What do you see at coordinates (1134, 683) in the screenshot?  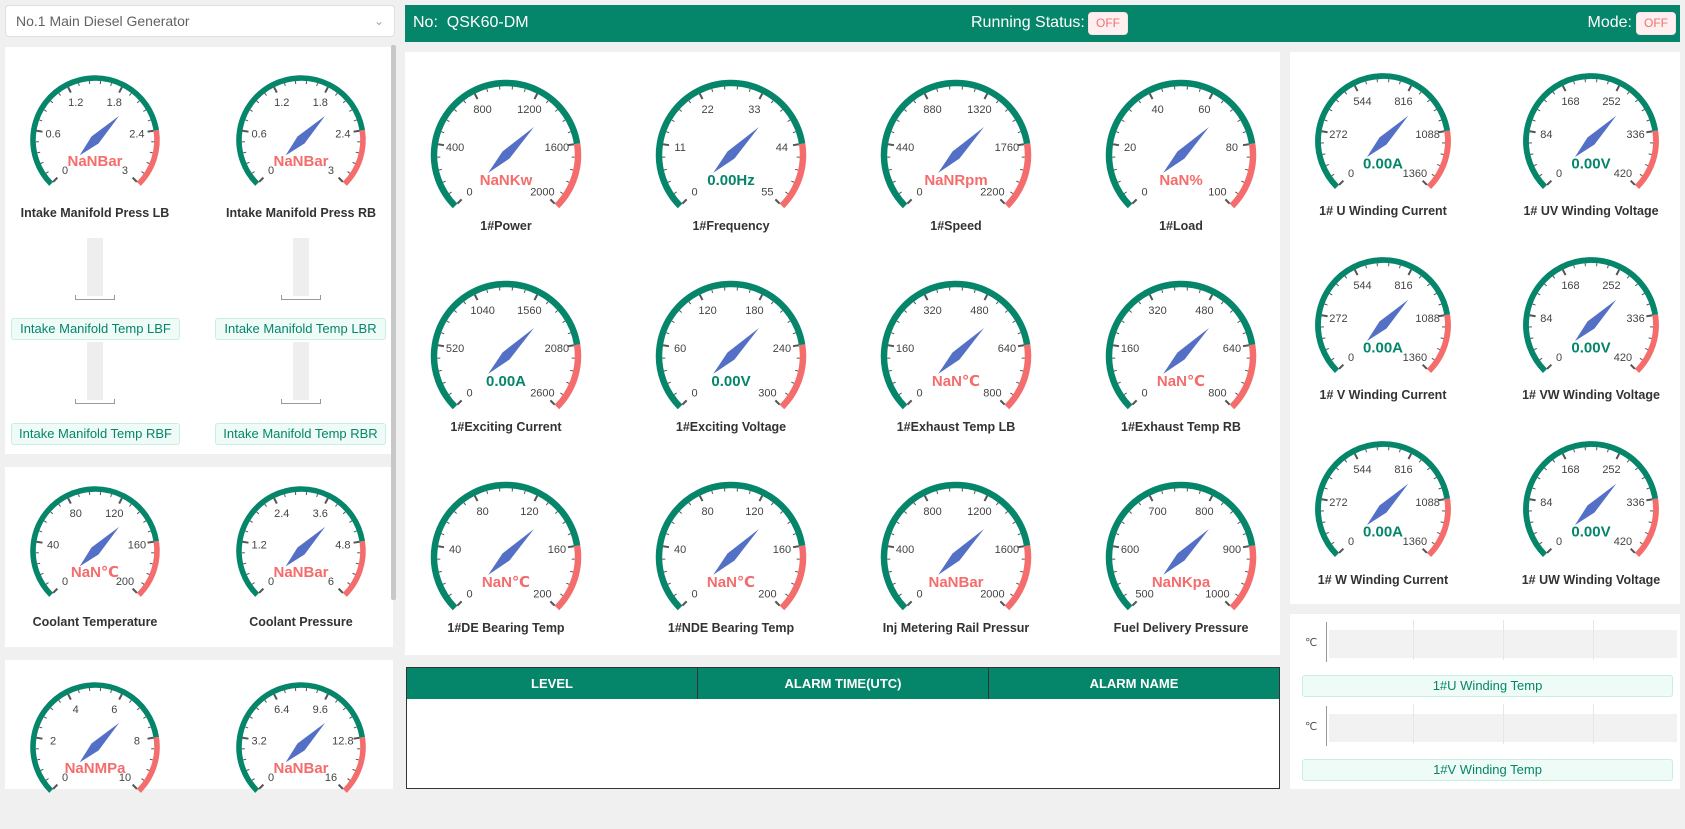 I see `col-alarm-name: ALARM NAME` at bounding box center [1134, 683].